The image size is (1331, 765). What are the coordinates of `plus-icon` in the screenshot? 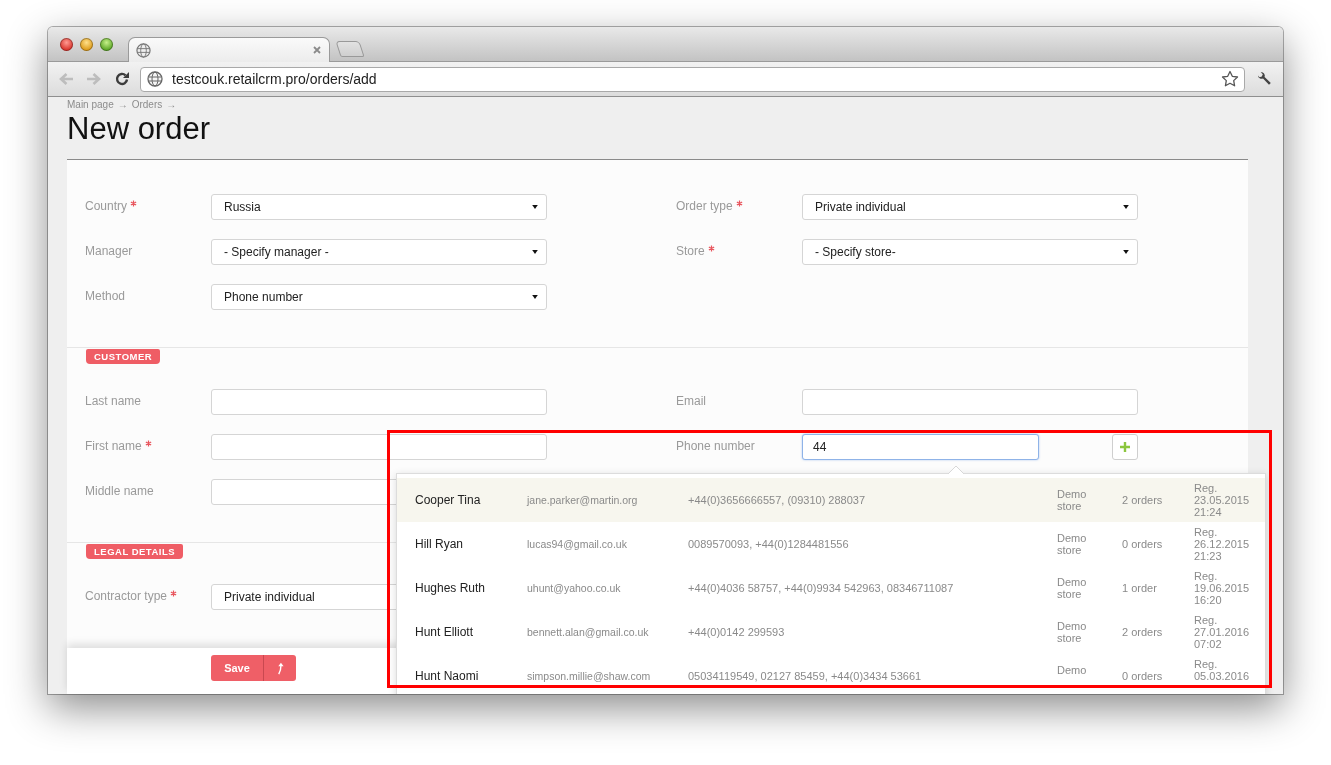 It's located at (1125, 447).